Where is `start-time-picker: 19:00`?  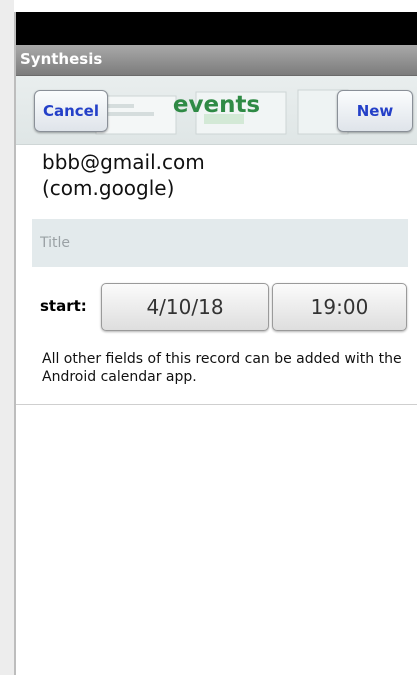 start-time-picker: 19:00 is located at coordinates (339, 307).